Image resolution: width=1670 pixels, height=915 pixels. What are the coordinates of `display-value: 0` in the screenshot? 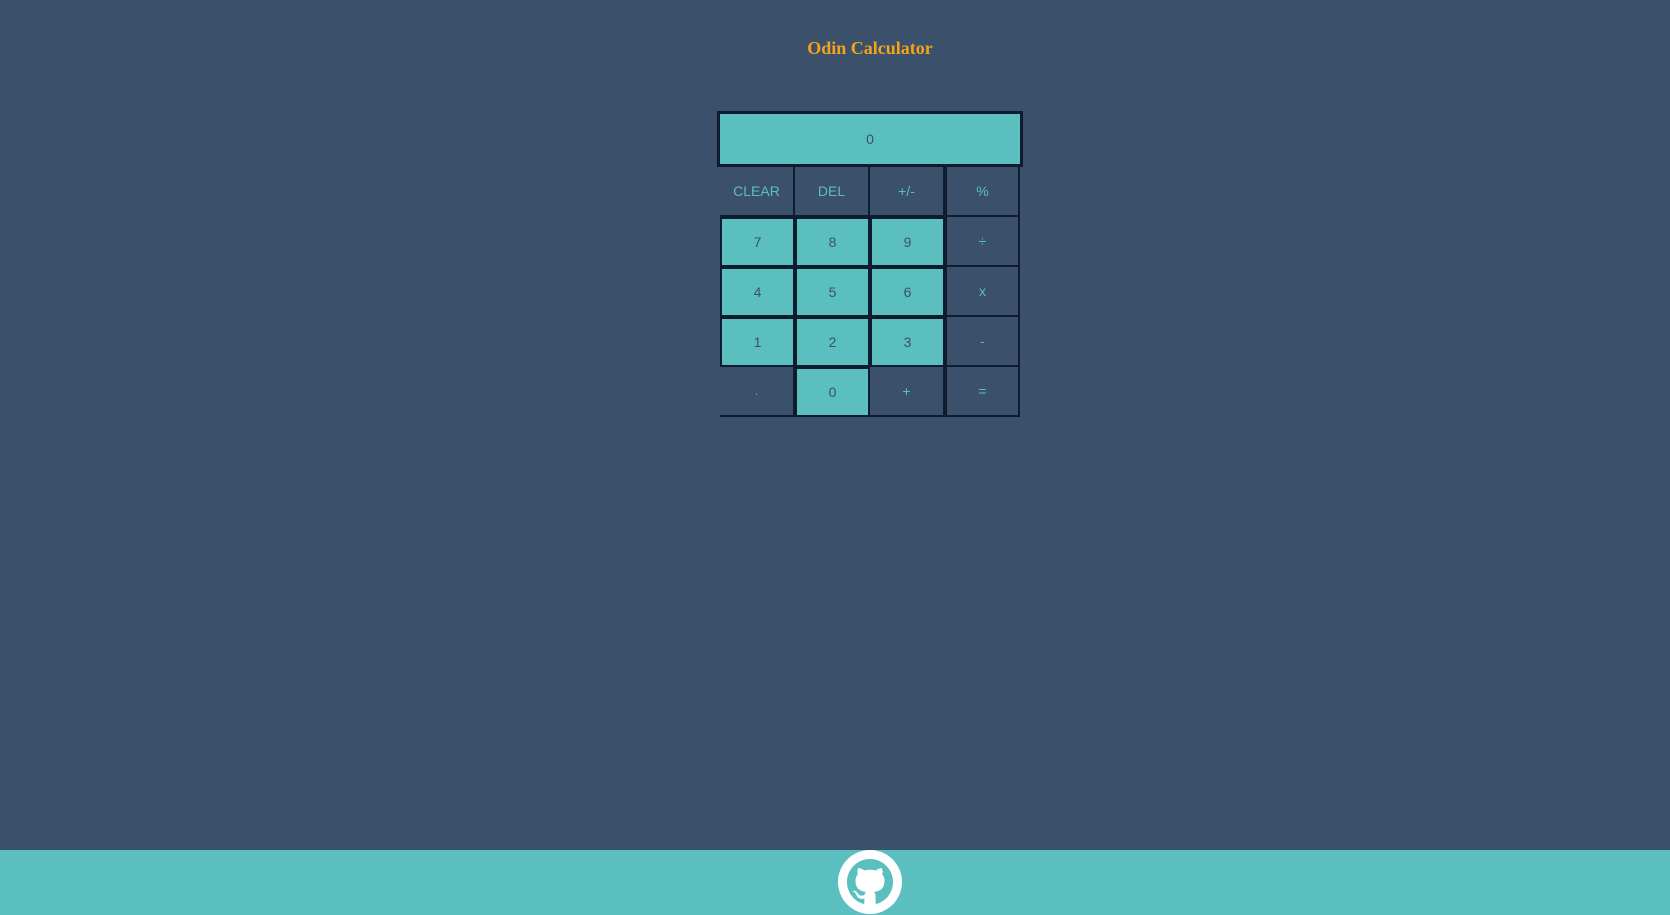 It's located at (870, 139).